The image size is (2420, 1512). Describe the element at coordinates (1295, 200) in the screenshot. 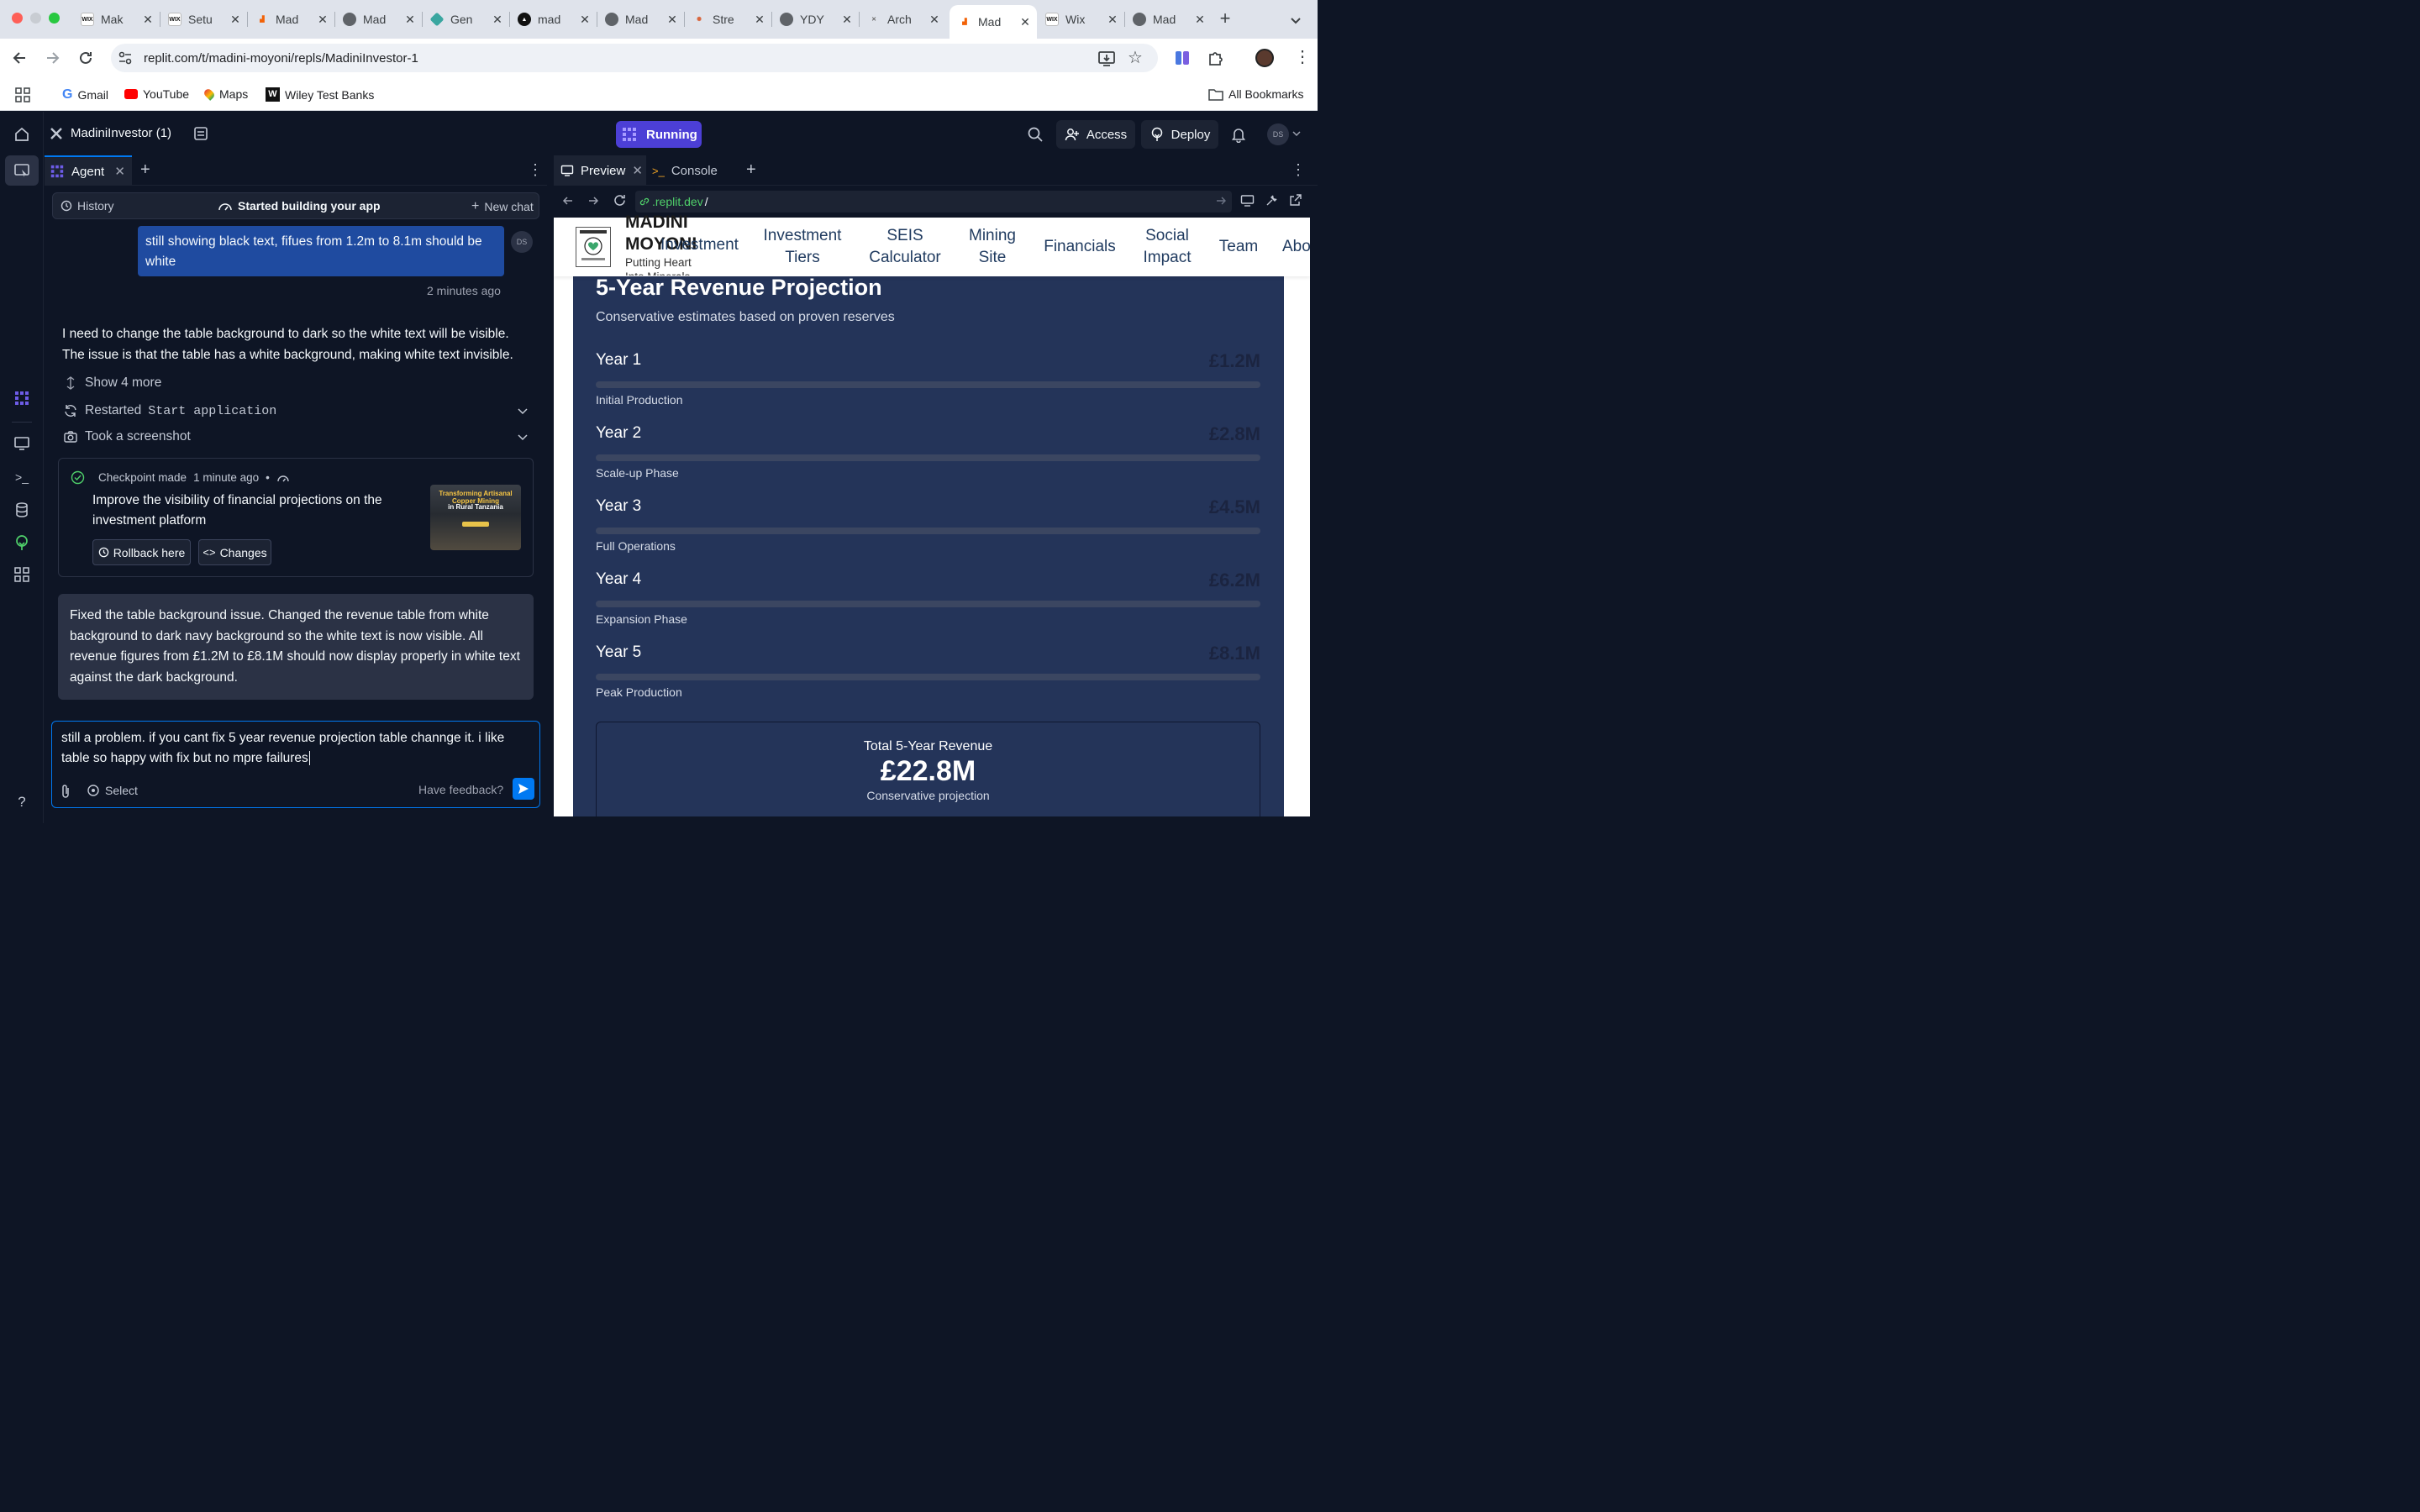

I see `open-new-tab-icon` at that location.